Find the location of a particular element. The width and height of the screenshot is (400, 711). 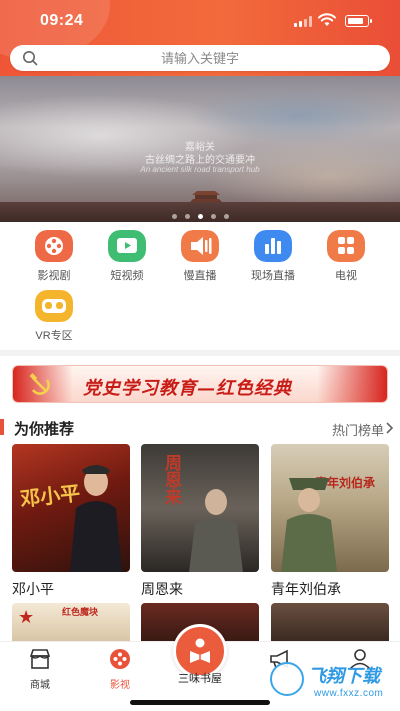

search-bar is located at coordinates (200, 58).